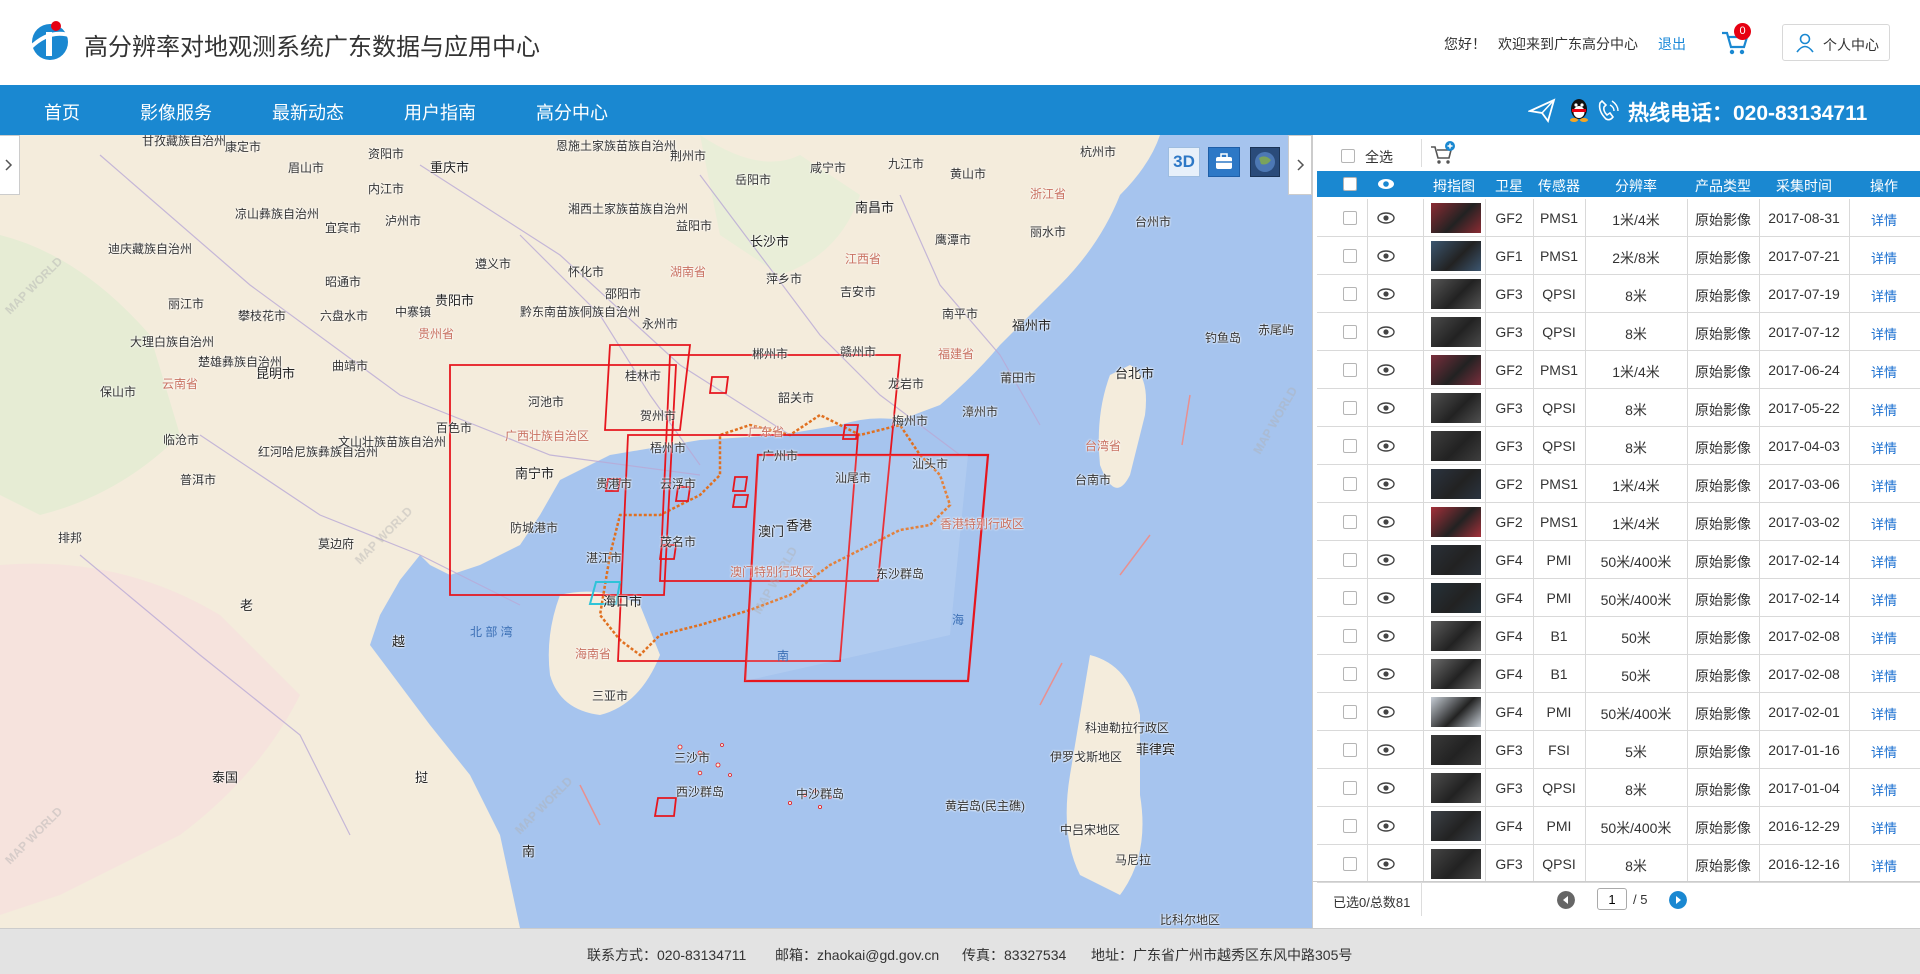 The height and width of the screenshot is (974, 1920). What do you see at coordinates (1618, 408) in the screenshot?
I see `table-row: GF3 QPSI 8米 原始影像 2017-05-22 详情` at bounding box center [1618, 408].